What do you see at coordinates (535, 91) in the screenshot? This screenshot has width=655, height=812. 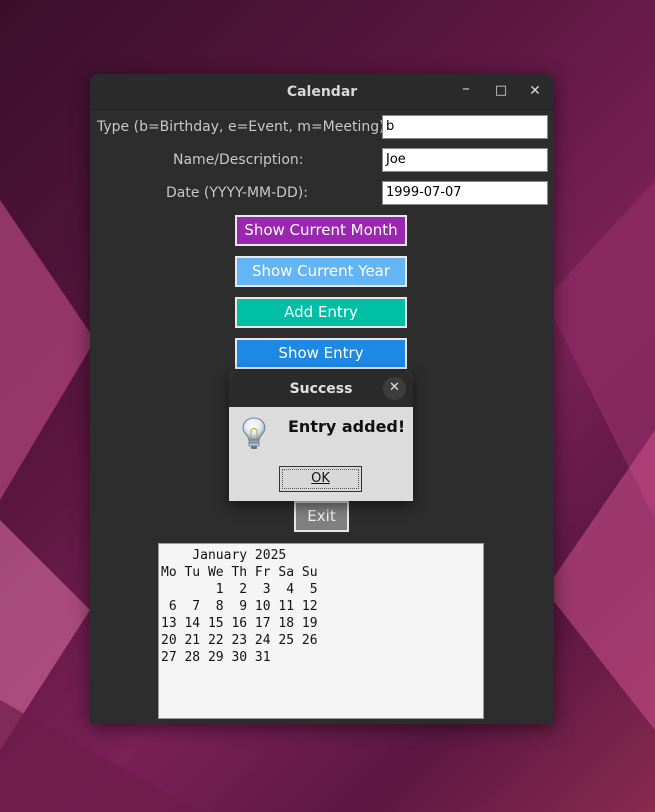 I see `close-icon: ✕` at bounding box center [535, 91].